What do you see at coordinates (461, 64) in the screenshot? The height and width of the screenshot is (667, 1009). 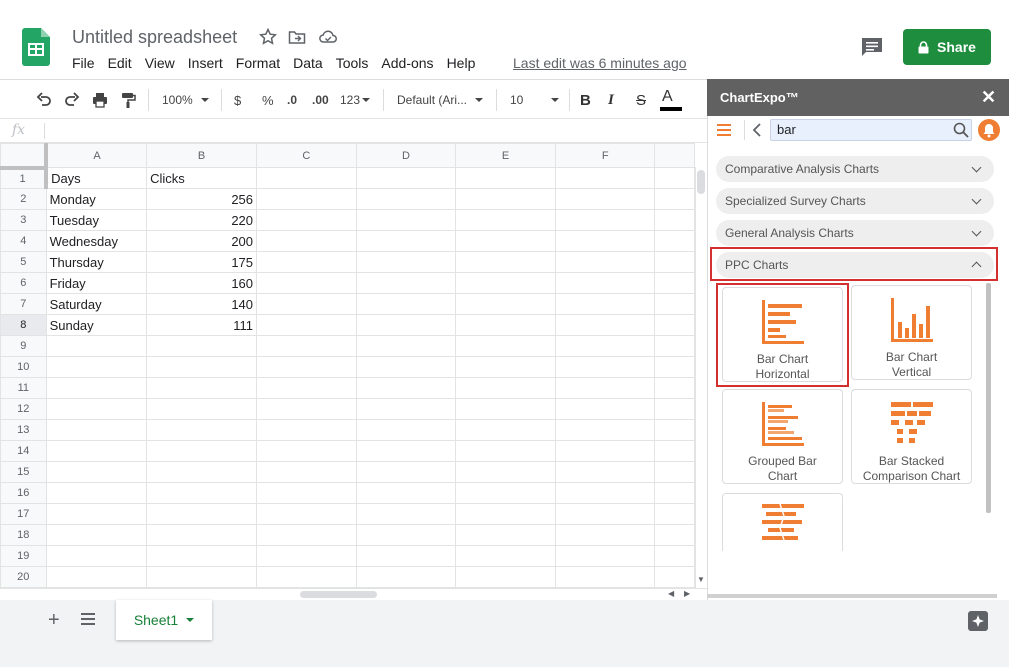 I see `menu-help: Help` at bounding box center [461, 64].